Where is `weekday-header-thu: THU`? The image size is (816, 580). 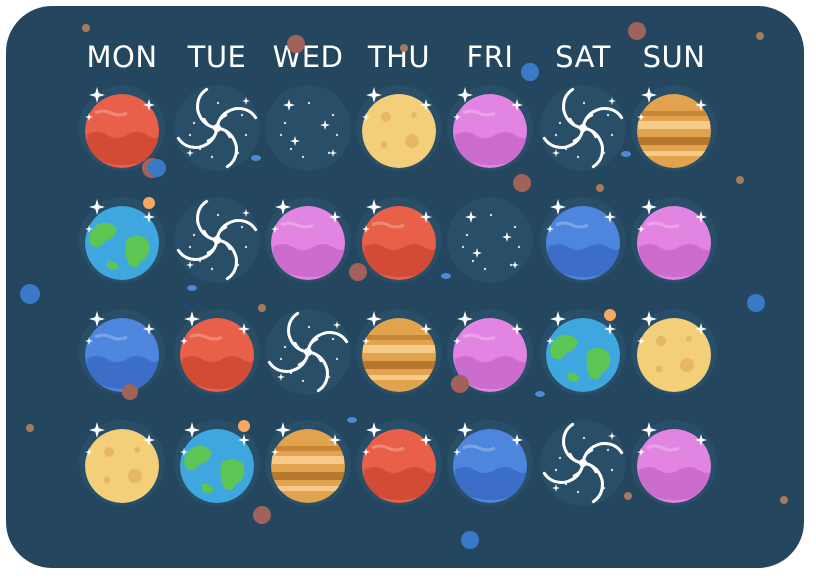 weekday-header-thu: THU is located at coordinates (399, 57).